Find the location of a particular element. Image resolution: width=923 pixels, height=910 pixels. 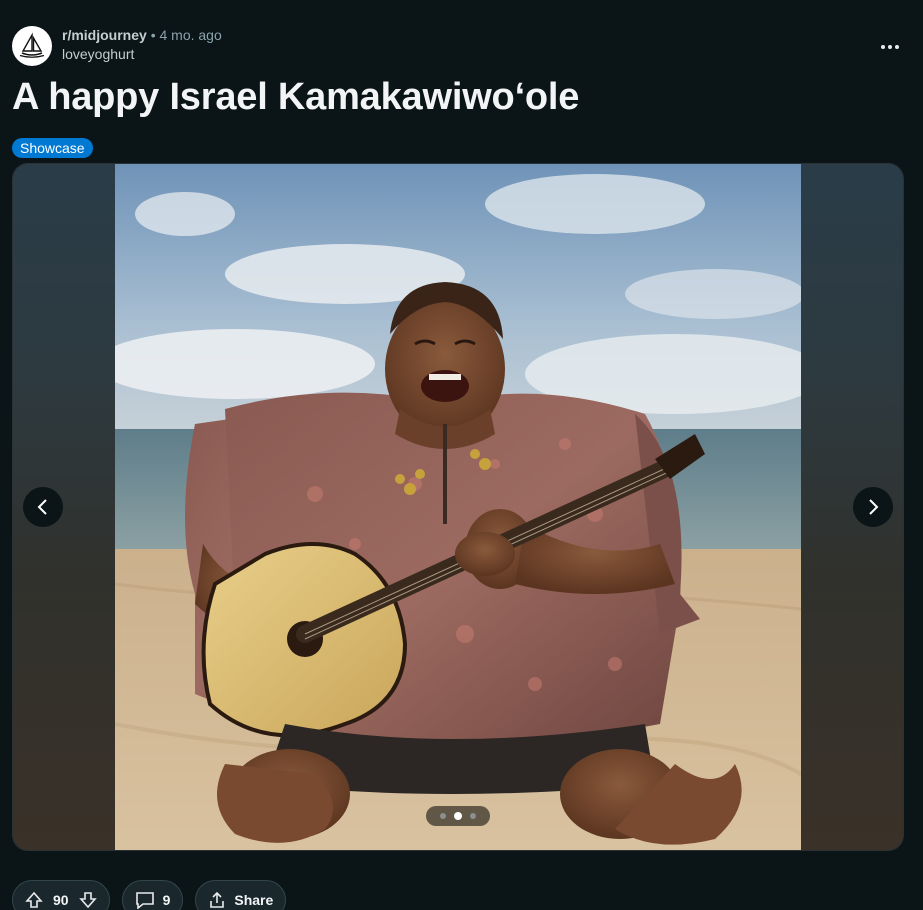

subreddit-link: r/midjourney is located at coordinates (104, 35).